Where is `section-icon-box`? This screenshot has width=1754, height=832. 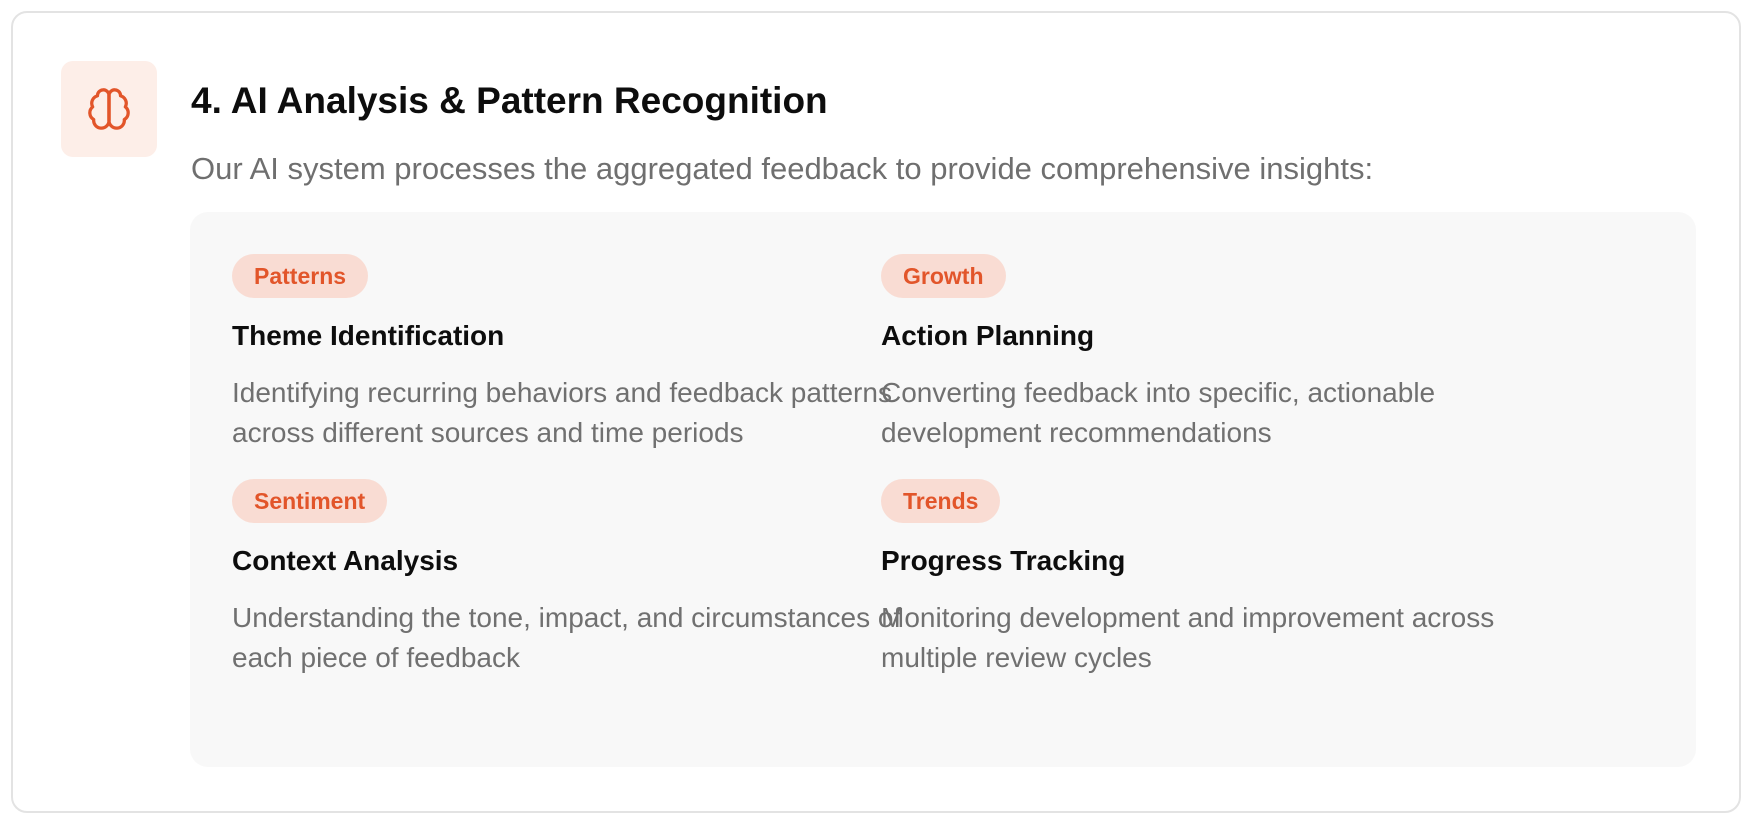 section-icon-box is located at coordinates (109, 109).